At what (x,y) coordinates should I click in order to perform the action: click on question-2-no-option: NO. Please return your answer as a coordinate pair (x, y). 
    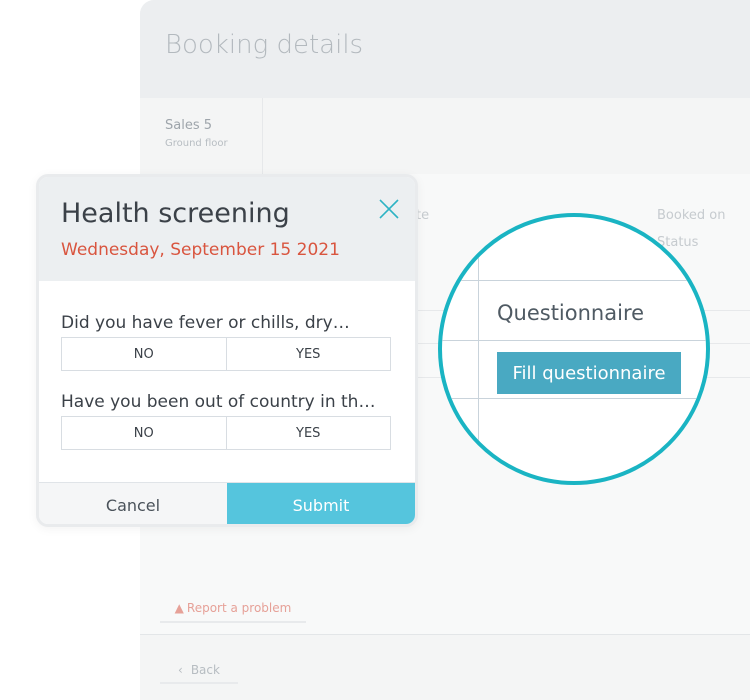
    Looking at the image, I should click on (144, 433).